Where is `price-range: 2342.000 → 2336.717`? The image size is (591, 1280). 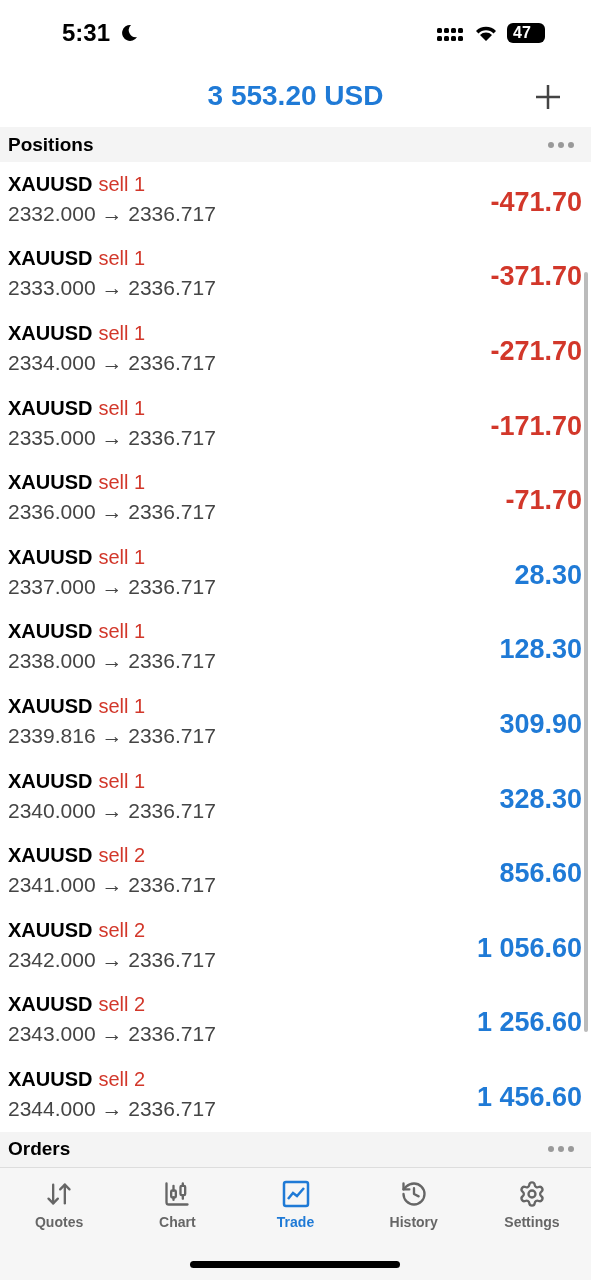
price-range: 2342.000 → 2336.717 is located at coordinates (112, 959).